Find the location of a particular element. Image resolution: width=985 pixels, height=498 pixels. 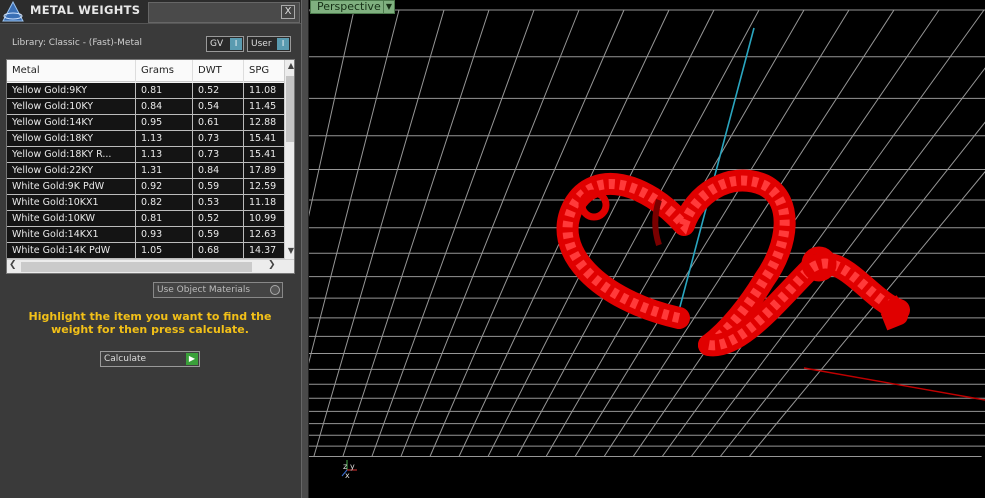

spg-cell: 11.45 is located at coordinates (263, 106).